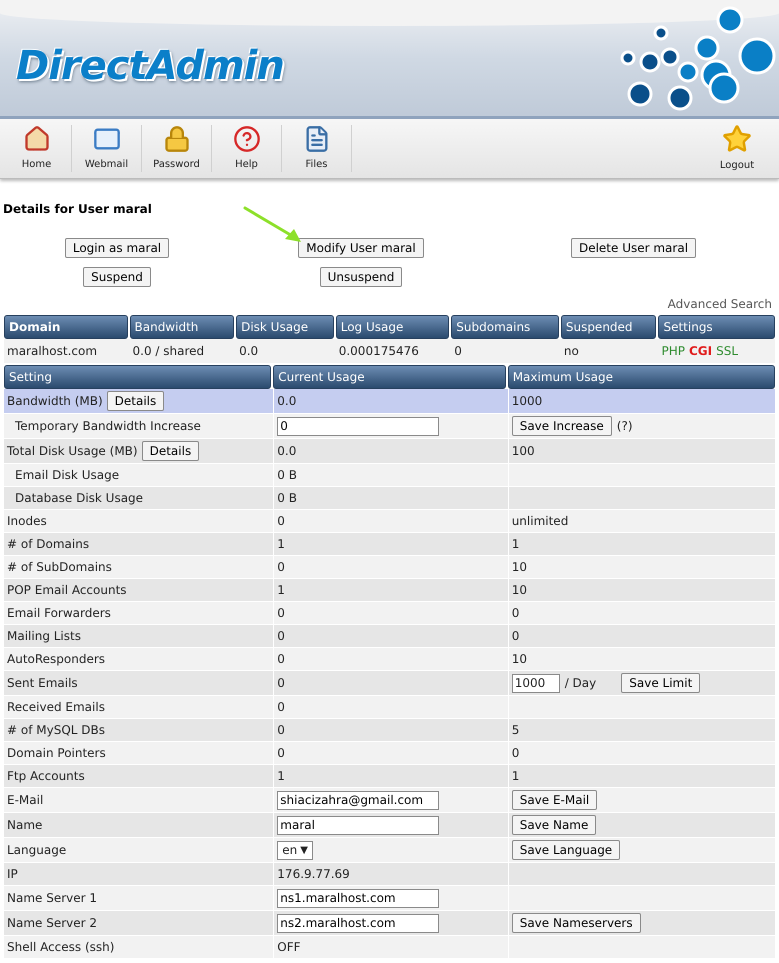  Describe the element at coordinates (555, 800) in the screenshot. I see `save-button: Save E-Mail` at that location.